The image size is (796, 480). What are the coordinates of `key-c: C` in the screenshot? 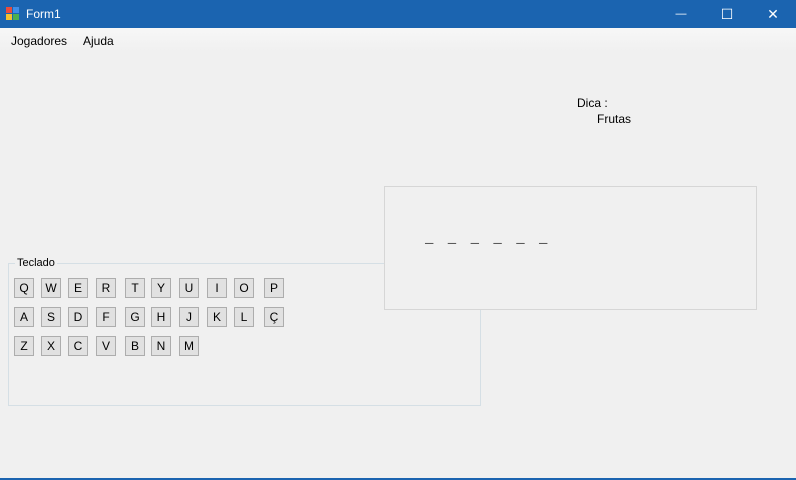 It's located at (78, 346).